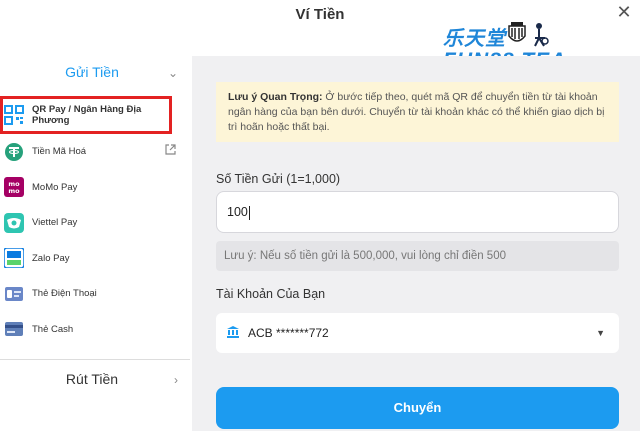 This screenshot has width=640, height=431. I want to click on zalo-pay-icon, so click(14, 258).